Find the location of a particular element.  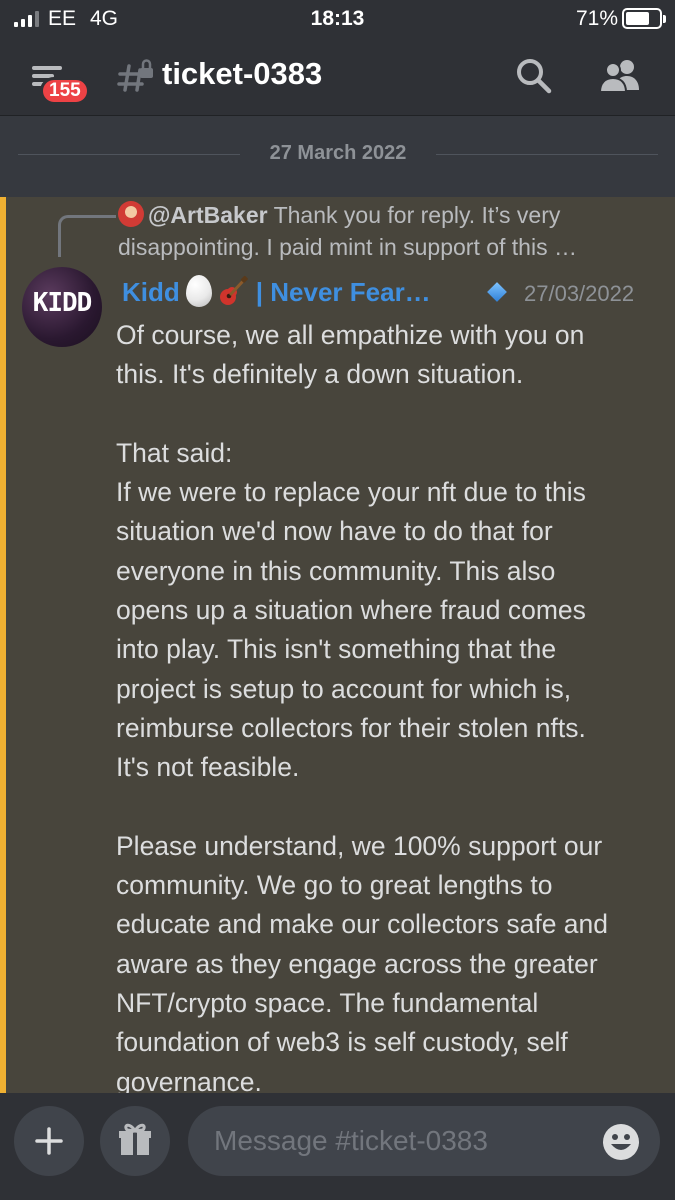

status-bar: EE 4G 18:13 71% is located at coordinates (337, 20).